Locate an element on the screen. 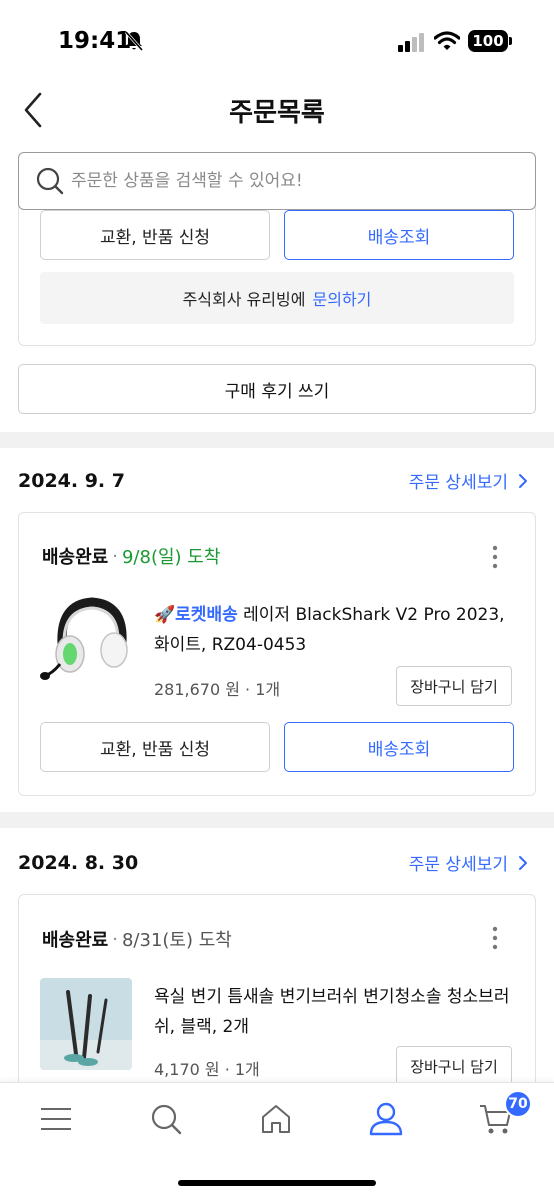  nav-home is located at coordinates (276, 1119).